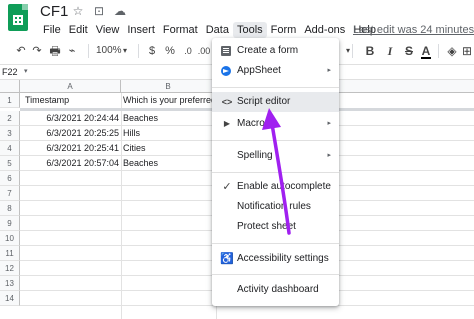 The image size is (474, 319). I want to click on menu-item-label: Enable autocomplete, so click(284, 186).